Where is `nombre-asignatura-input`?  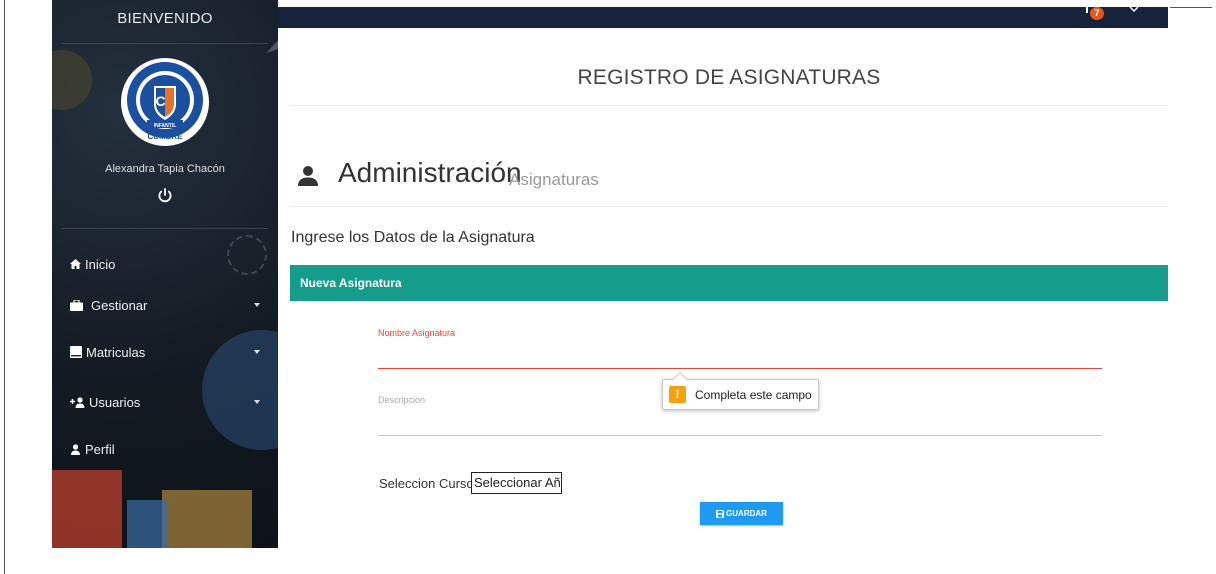 nombre-asignatura-input is located at coordinates (740, 357).